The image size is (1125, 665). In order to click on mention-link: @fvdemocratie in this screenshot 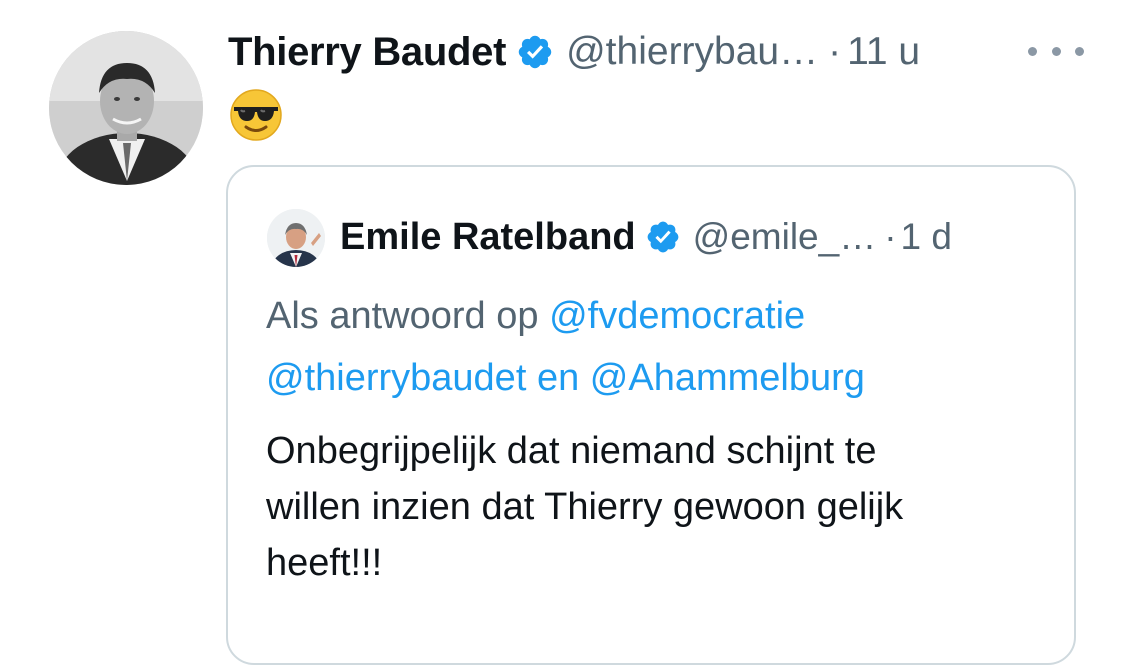, I will do `click(677, 316)`.